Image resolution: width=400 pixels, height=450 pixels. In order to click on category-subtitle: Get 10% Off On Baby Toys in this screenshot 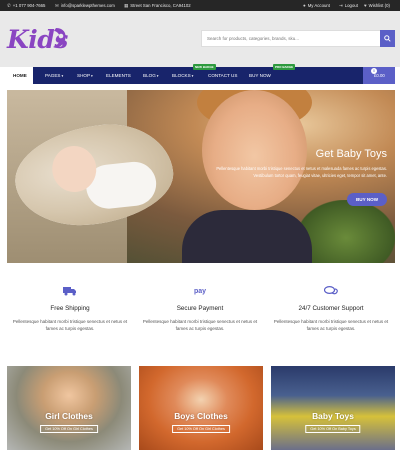, I will do `click(333, 429)`.